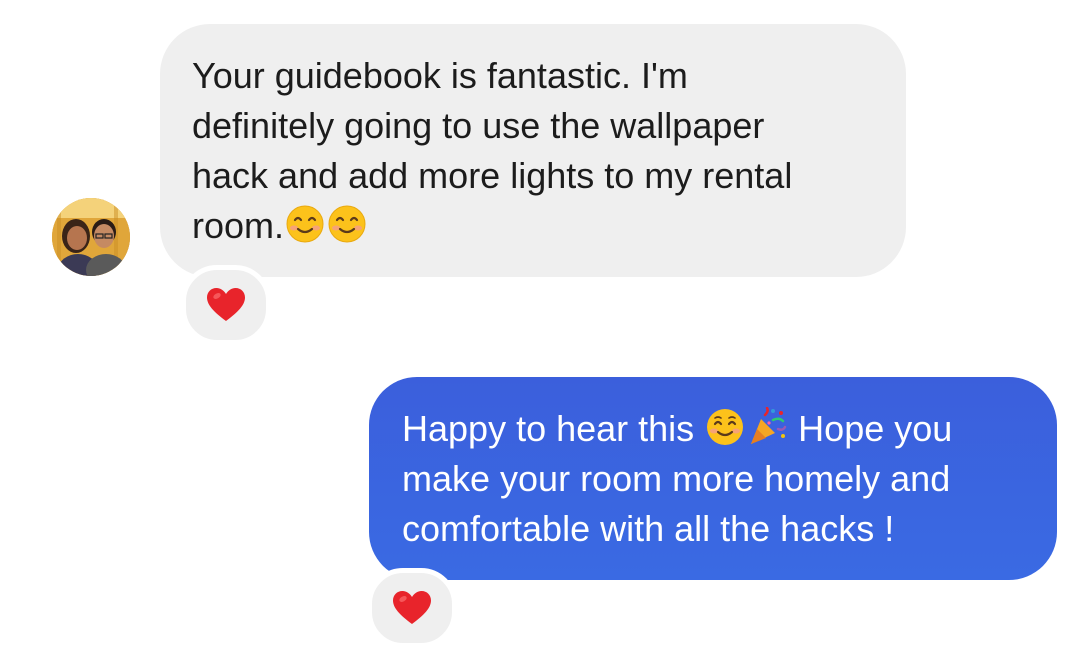 The height and width of the screenshot is (653, 1080). Describe the element at coordinates (553, 428) in the screenshot. I see `outgoing-message-text-start: Happy to hear this` at that location.